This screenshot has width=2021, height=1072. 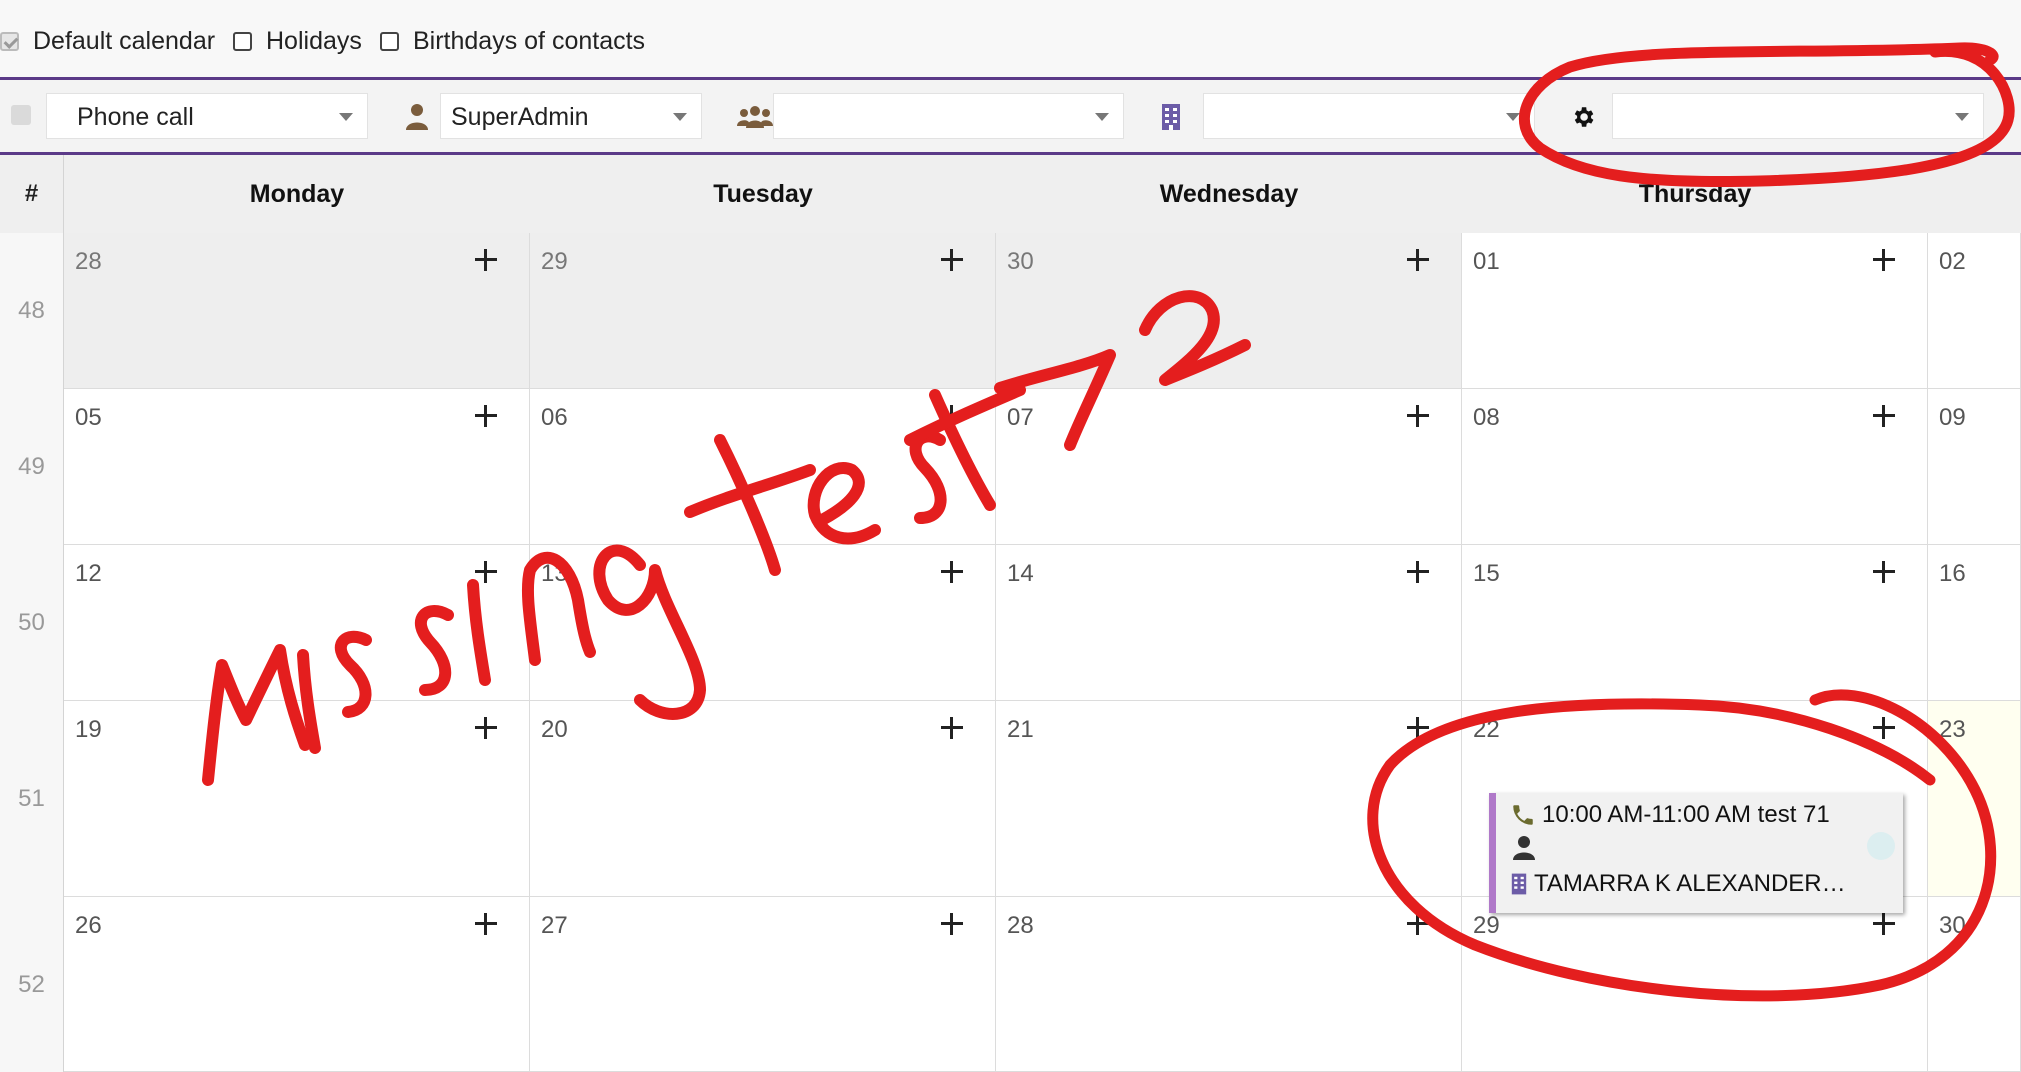 I want to click on day-cell: 19, so click(x=297, y=799).